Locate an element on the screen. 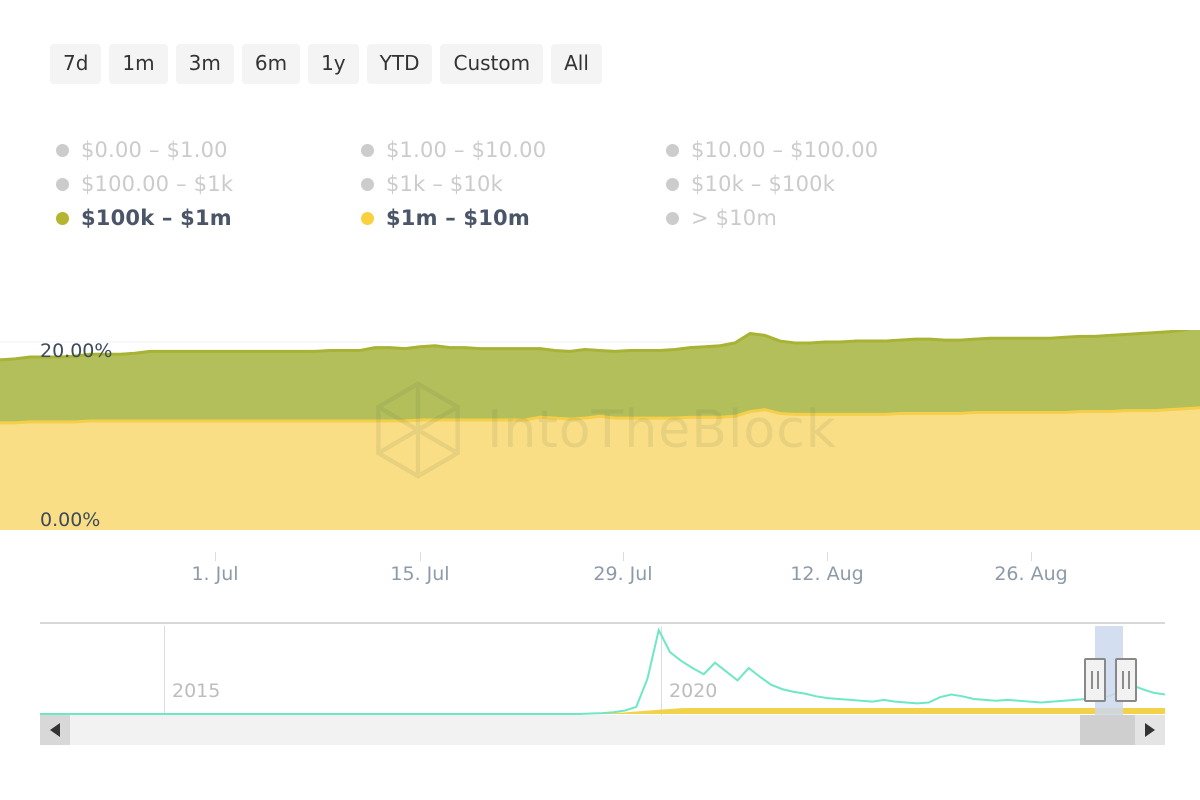 Image resolution: width=1200 pixels, height=800 pixels. legend-item-7: $1m – $10m is located at coordinates (513, 218).